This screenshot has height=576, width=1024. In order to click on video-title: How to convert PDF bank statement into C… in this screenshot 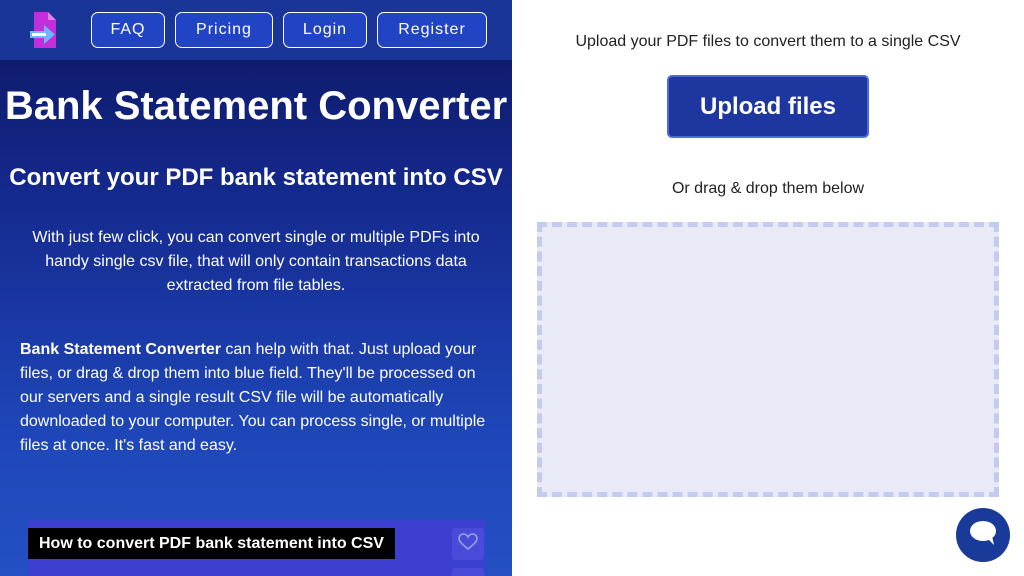, I will do `click(211, 543)`.